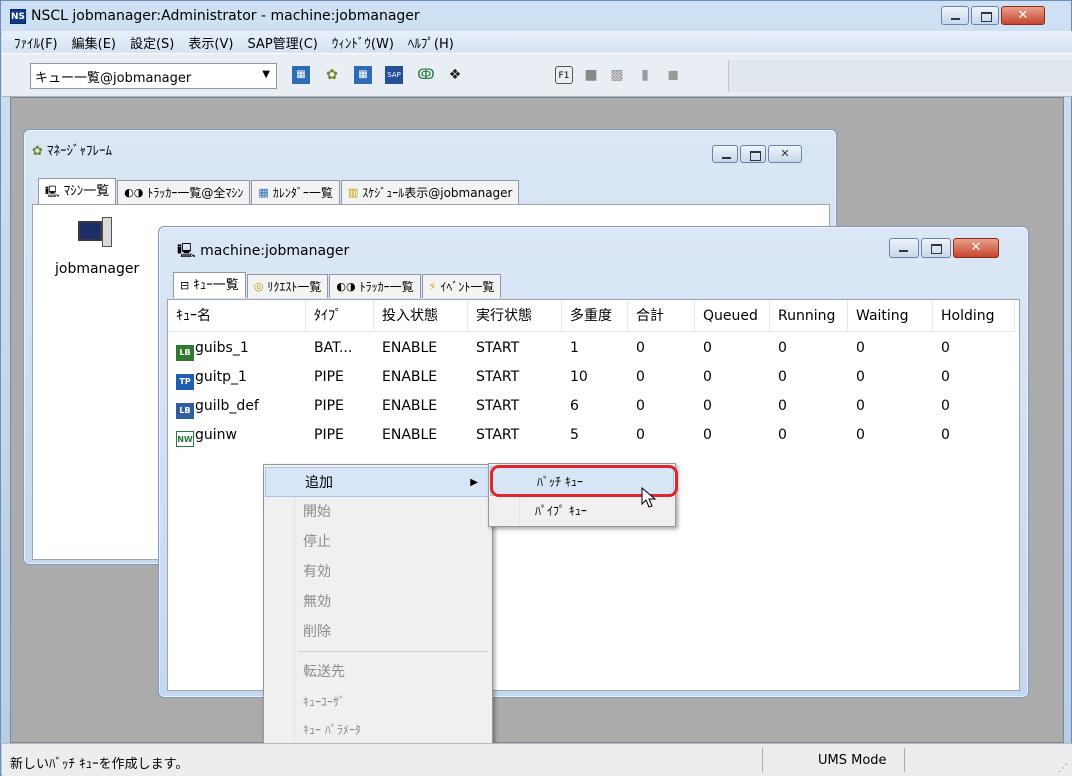 The height and width of the screenshot is (776, 1072). What do you see at coordinates (317, 572) in the screenshot?
I see `menu-item-label: 有効` at bounding box center [317, 572].